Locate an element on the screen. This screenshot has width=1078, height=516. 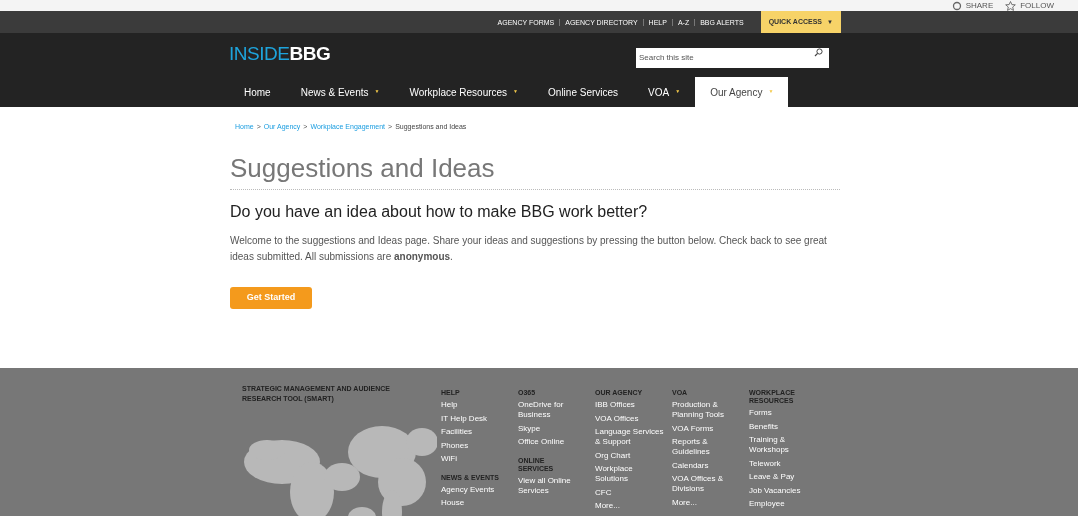
search-field: Search this site is located at coordinates (732, 57).